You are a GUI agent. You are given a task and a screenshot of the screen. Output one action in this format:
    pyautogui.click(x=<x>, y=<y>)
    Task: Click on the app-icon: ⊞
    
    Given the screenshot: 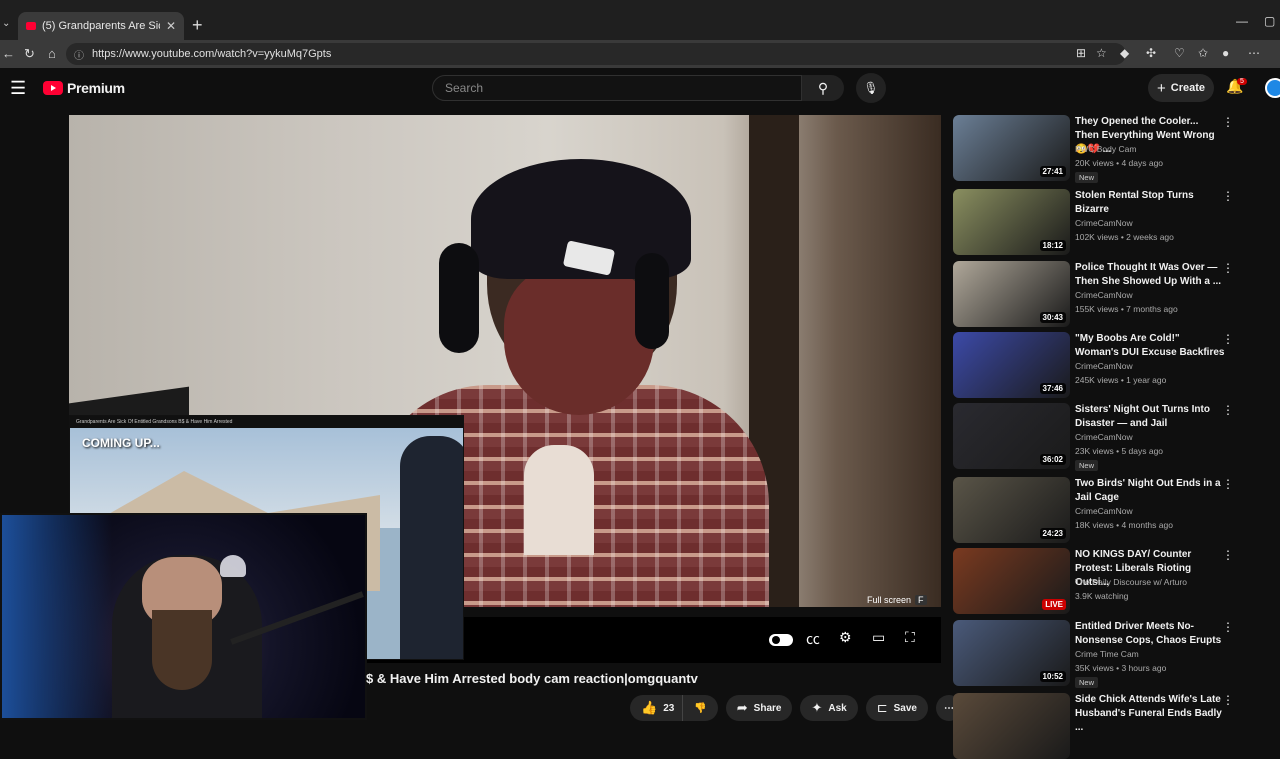 What is the action you would take?
    pyautogui.click(x=1081, y=53)
    